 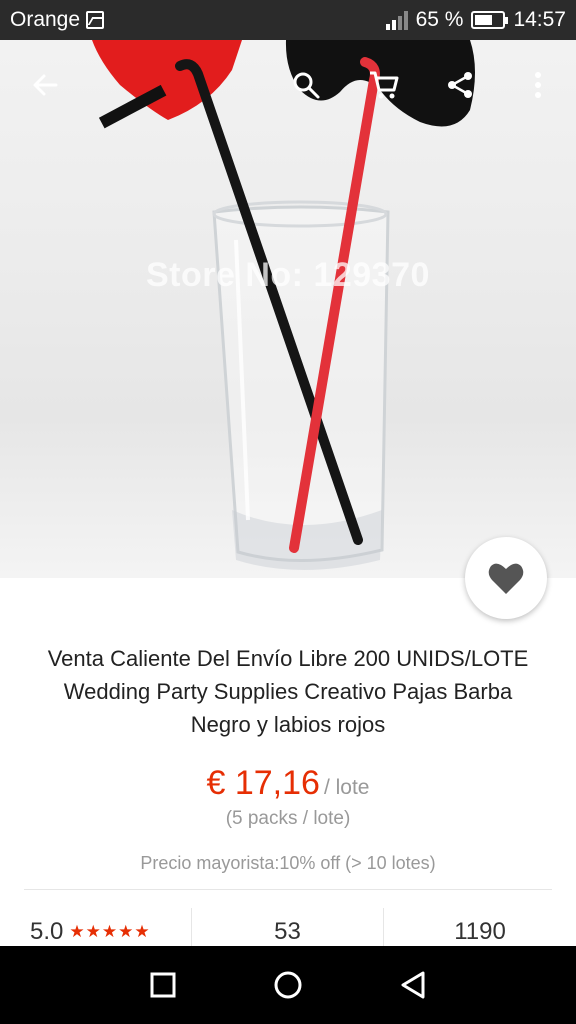 I want to click on square-icon, so click(x=163, y=985).